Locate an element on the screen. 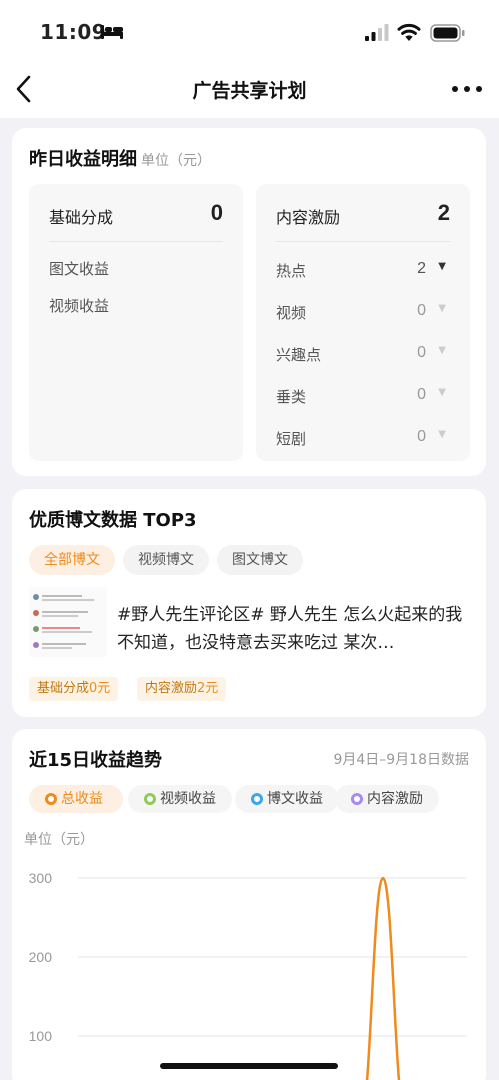 This screenshot has height=1080, width=499. legend-post-earnings: 博文收益 is located at coordinates (287, 799).